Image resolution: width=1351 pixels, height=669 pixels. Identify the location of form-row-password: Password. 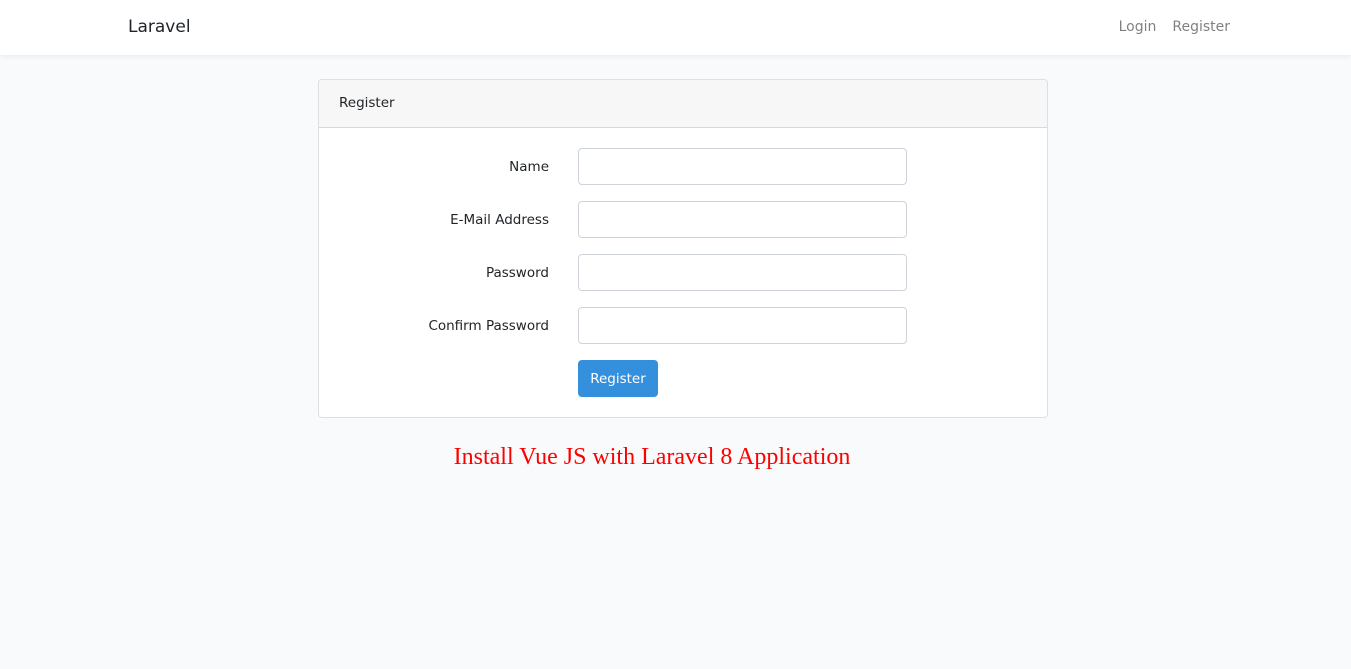
(683, 273).